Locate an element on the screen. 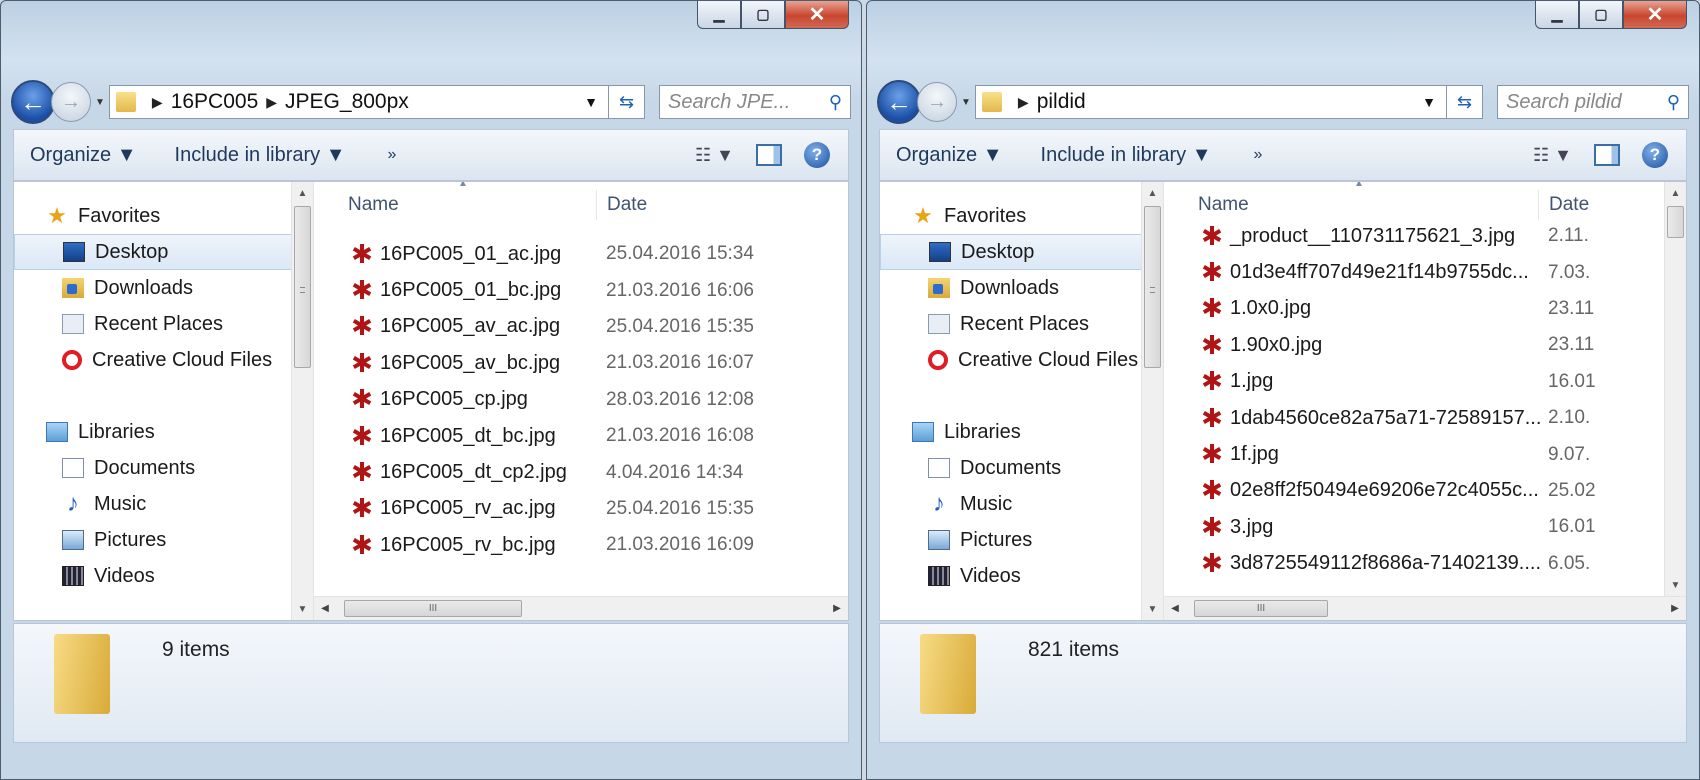  file-row: ✱ 1.0x0.jpg 23.11 is located at coordinates (1425, 309).